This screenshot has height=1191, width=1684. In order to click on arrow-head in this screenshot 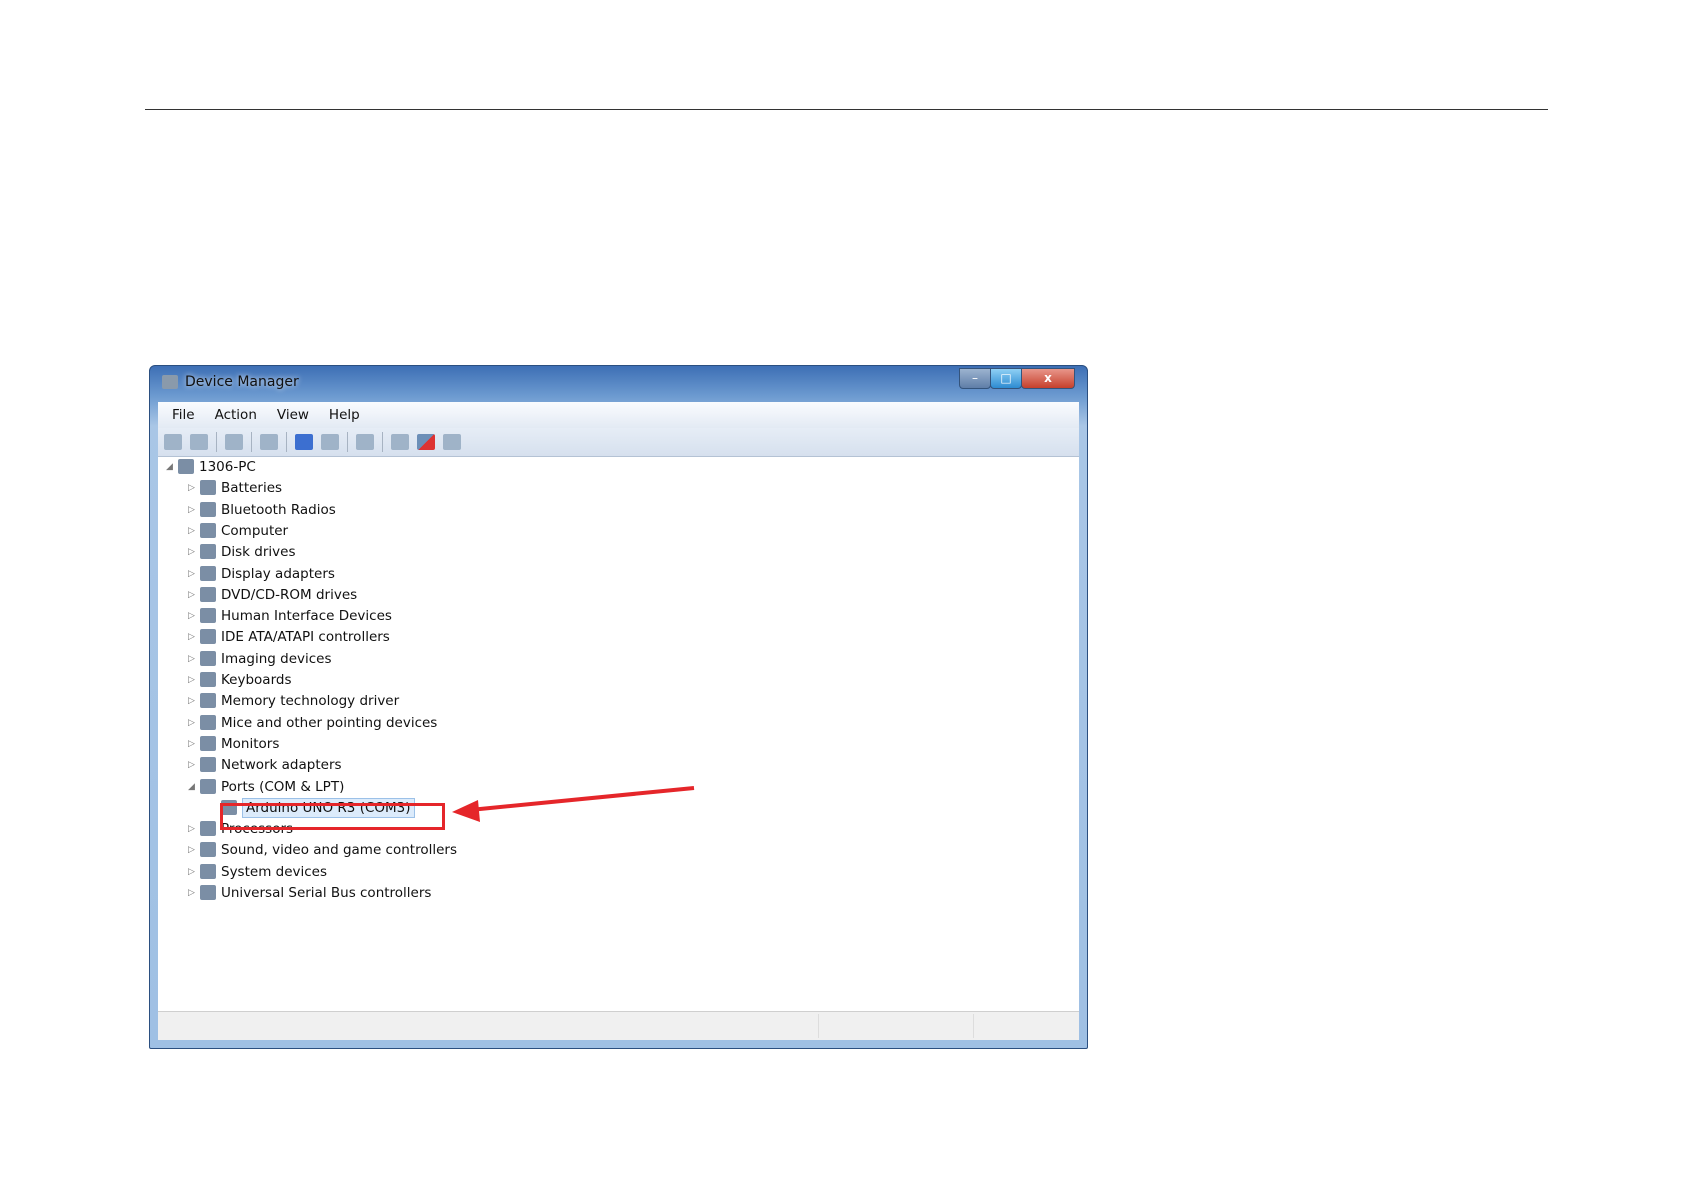, I will do `click(466, 811)`.